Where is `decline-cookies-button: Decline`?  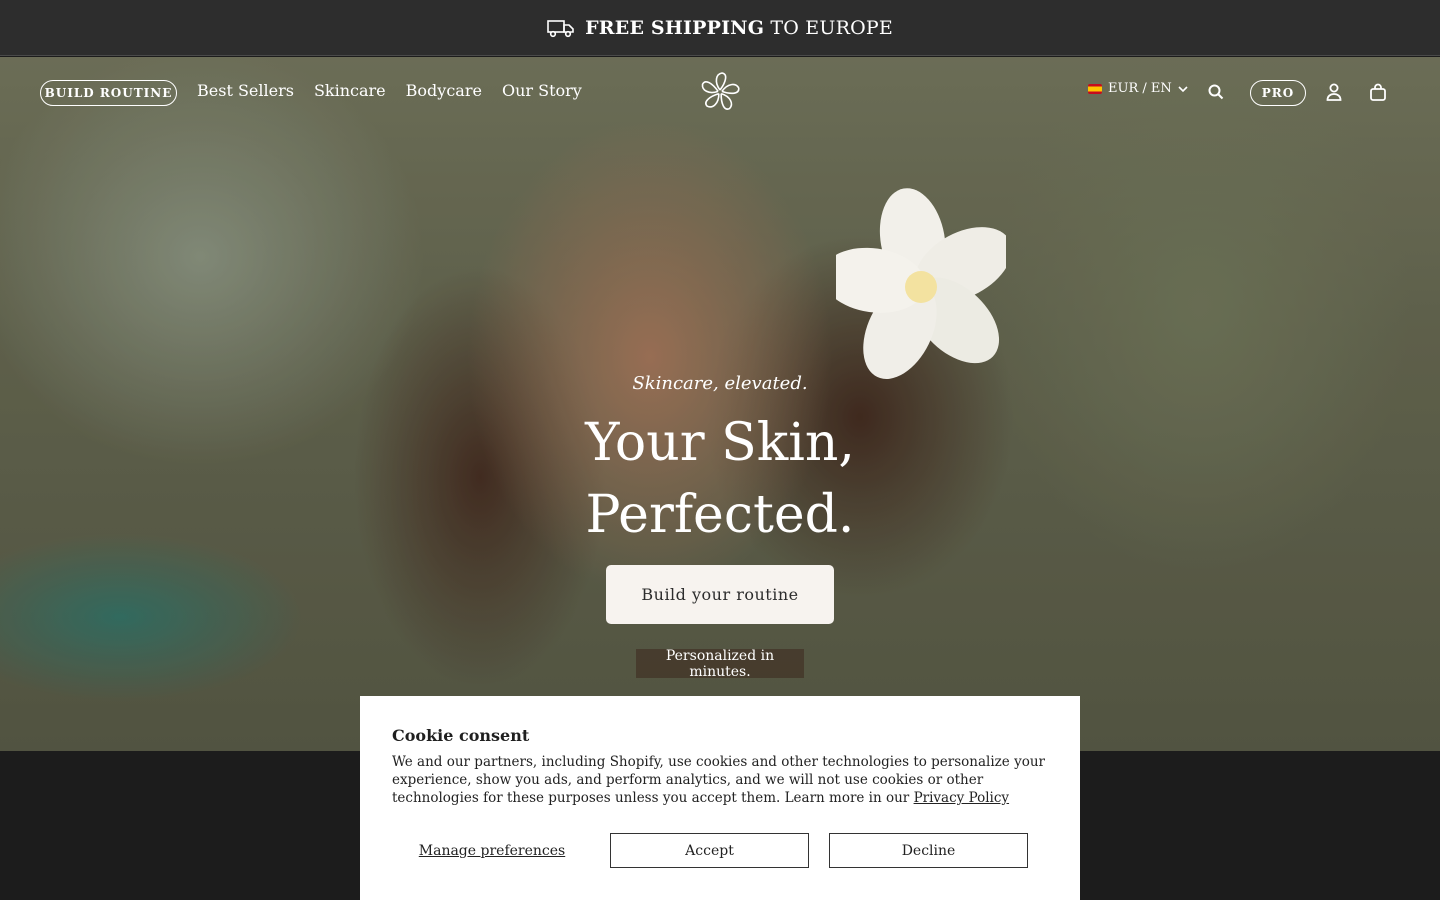 decline-cookies-button: Decline is located at coordinates (928, 850).